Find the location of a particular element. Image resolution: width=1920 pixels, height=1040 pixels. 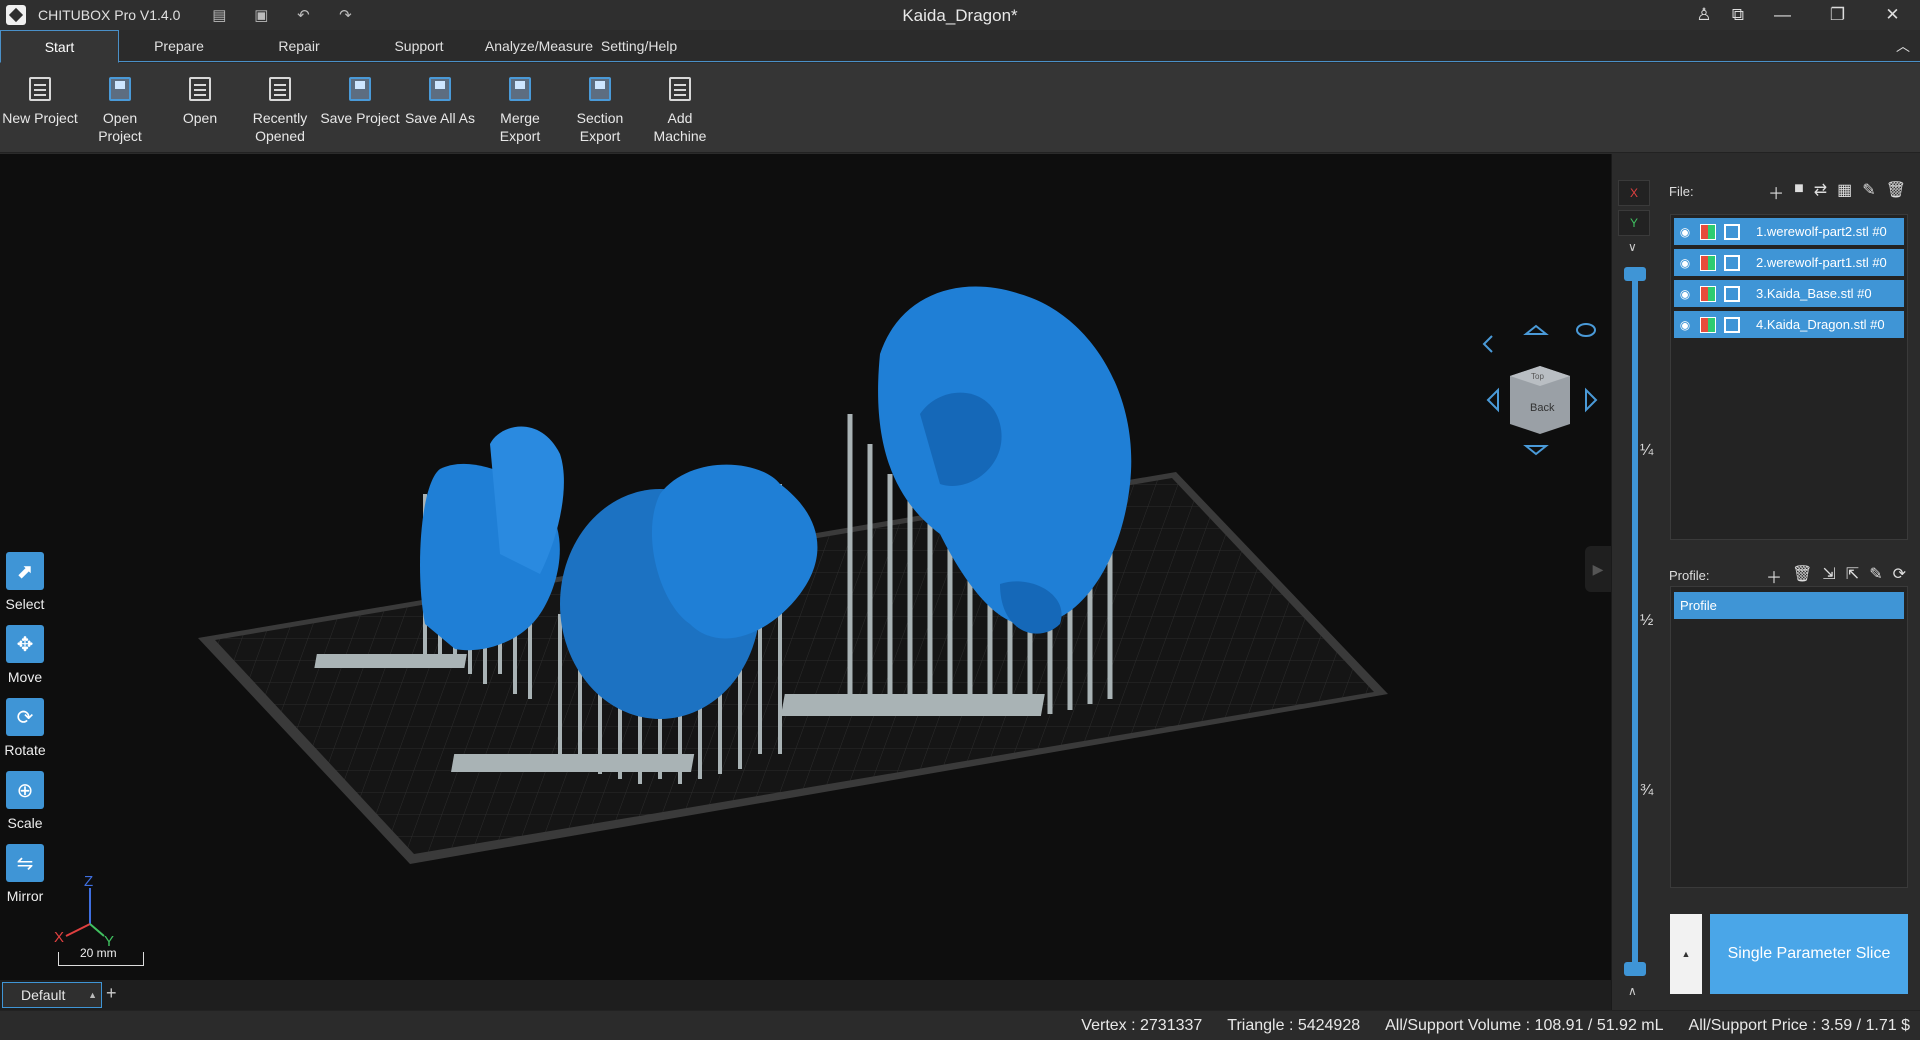

arrow-left-icon is located at coordinates (1492, 400).